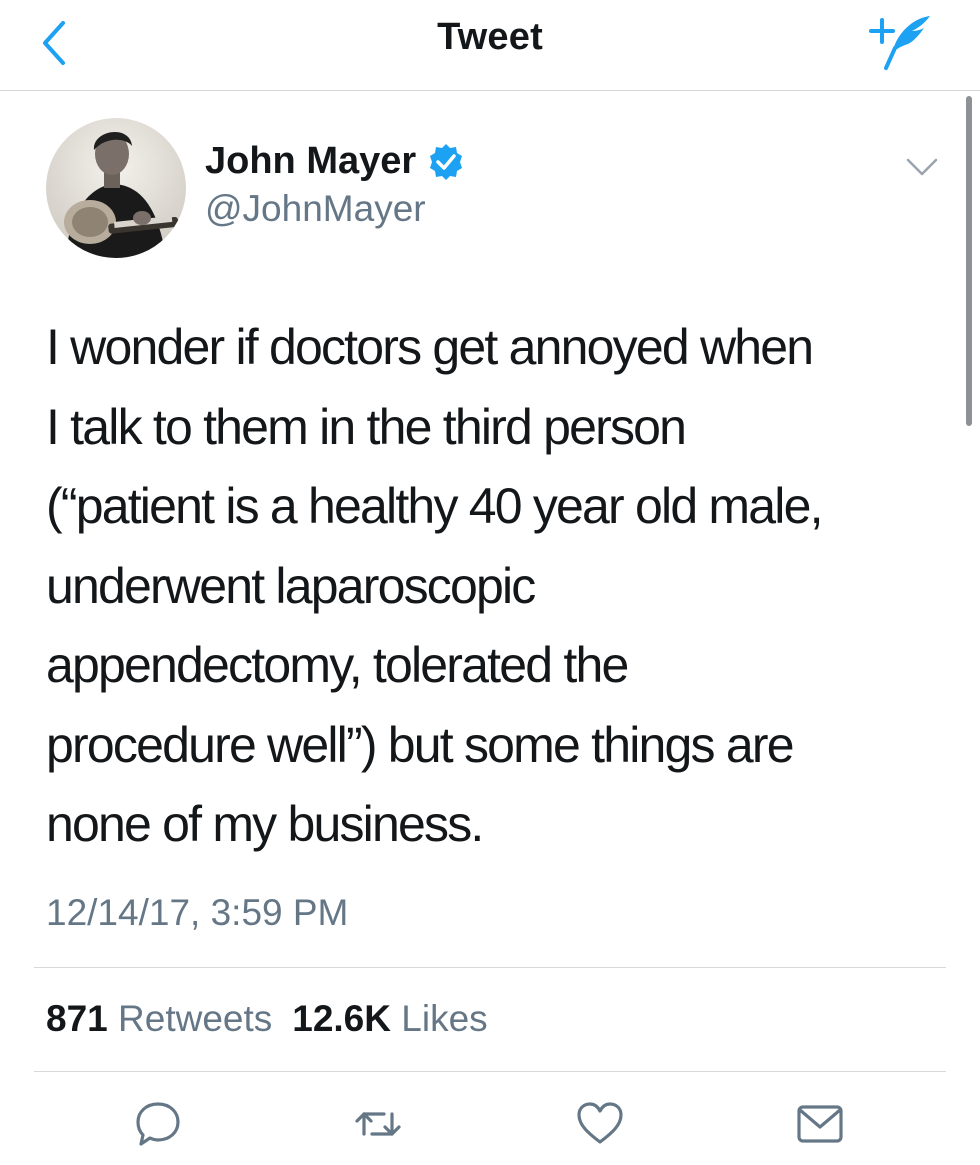 Image resolution: width=980 pixels, height=1165 pixels. I want to click on like-icon, so click(600, 1123).